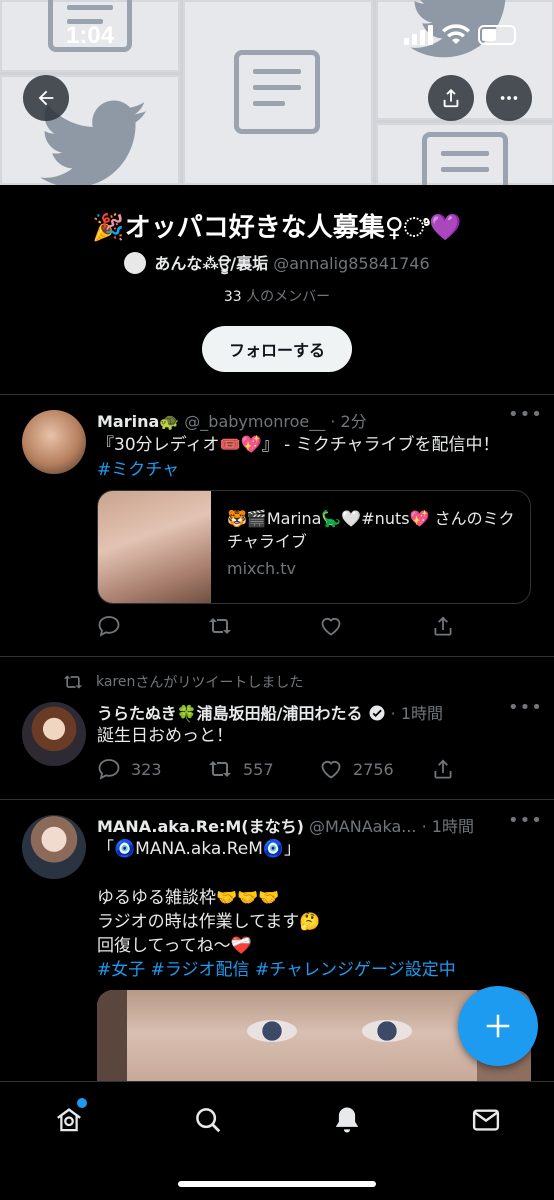 The image size is (554, 1200). Describe the element at coordinates (377, 713) in the screenshot. I see `verified-badge-icon` at that location.